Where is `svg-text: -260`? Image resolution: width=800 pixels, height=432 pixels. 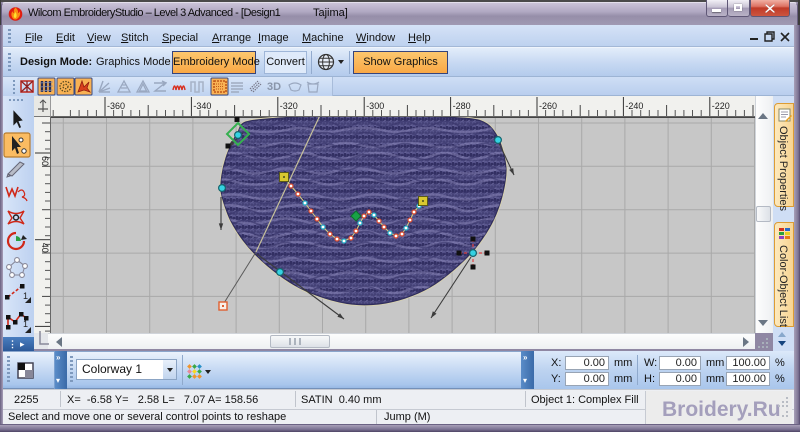
svg-text: -260 is located at coordinates (548, 106).